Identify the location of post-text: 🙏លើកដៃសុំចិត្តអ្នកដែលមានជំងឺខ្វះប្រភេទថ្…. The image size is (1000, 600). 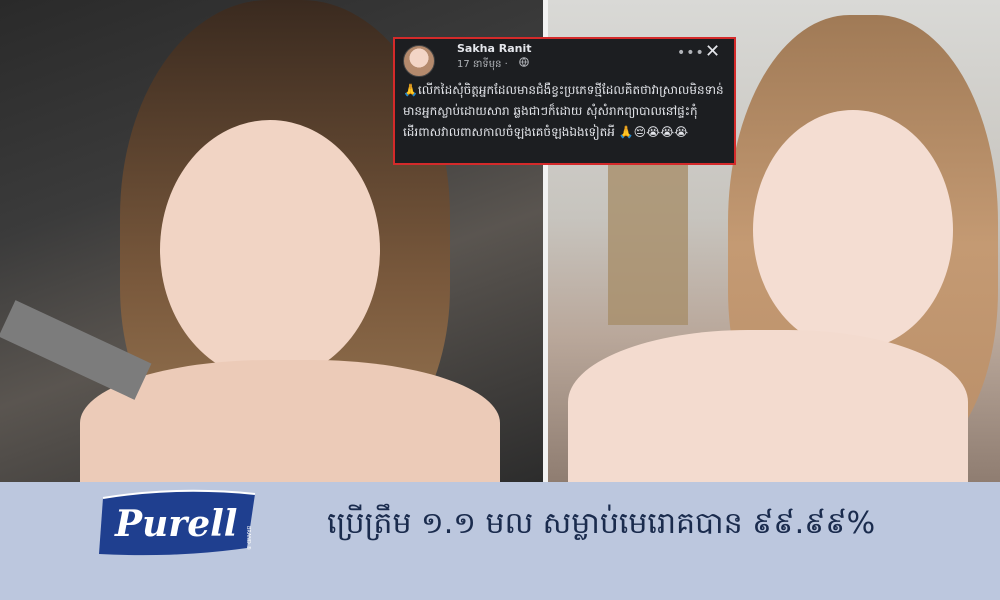
(563, 111).